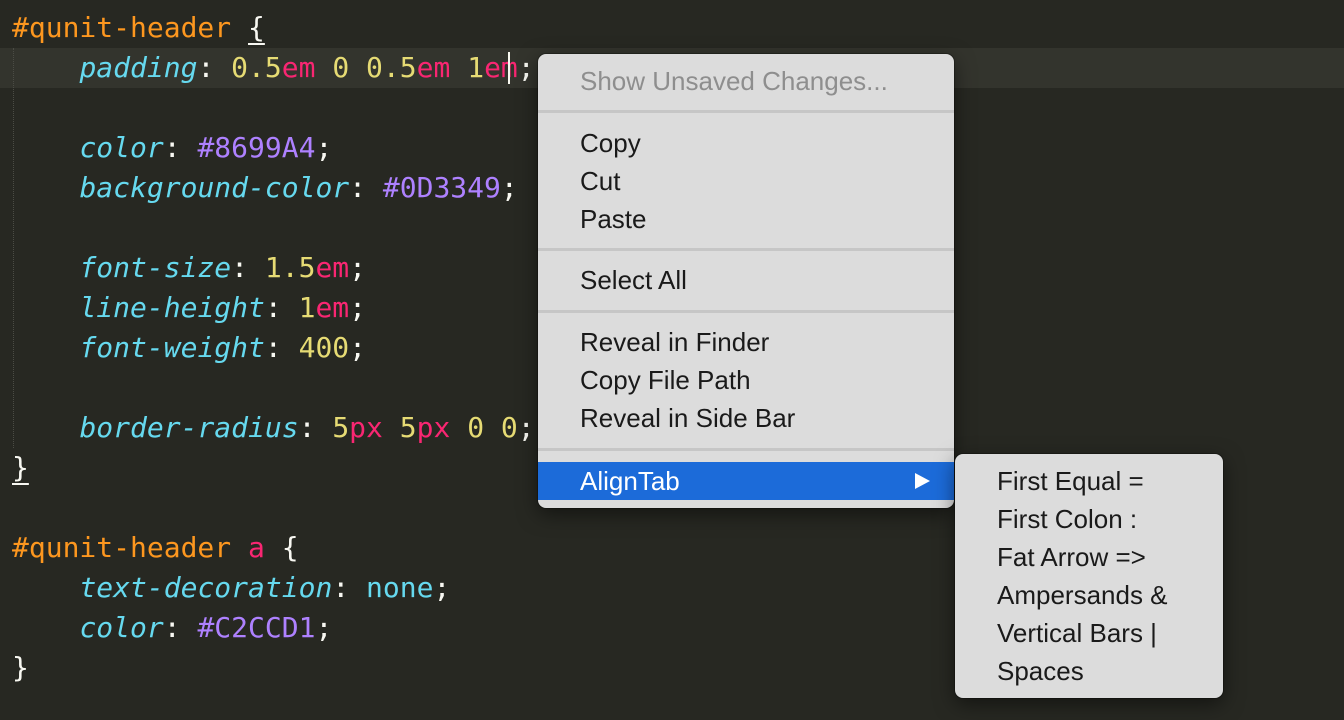 Image resolution: width=1344 pixels, height=720 pixels. What do you see at coordinates (630, 481) in the screenshot?
I see `menu-item-aligntab-label: AlignTab` at bounding box center [630, 481].